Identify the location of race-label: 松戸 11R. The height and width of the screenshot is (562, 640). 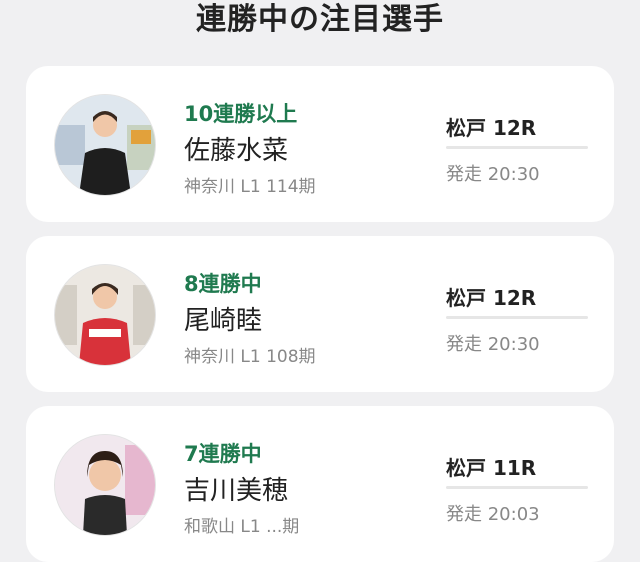
(491, 468).